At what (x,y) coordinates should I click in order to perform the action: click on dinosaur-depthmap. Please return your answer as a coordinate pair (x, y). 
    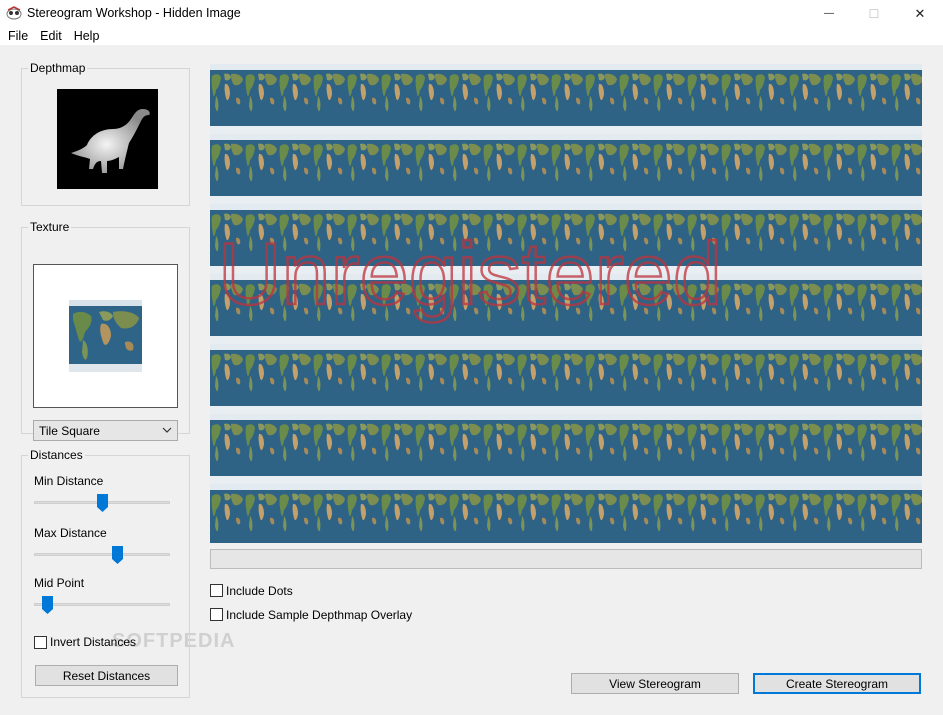
    Looking at the image, I should click on (110, 141).